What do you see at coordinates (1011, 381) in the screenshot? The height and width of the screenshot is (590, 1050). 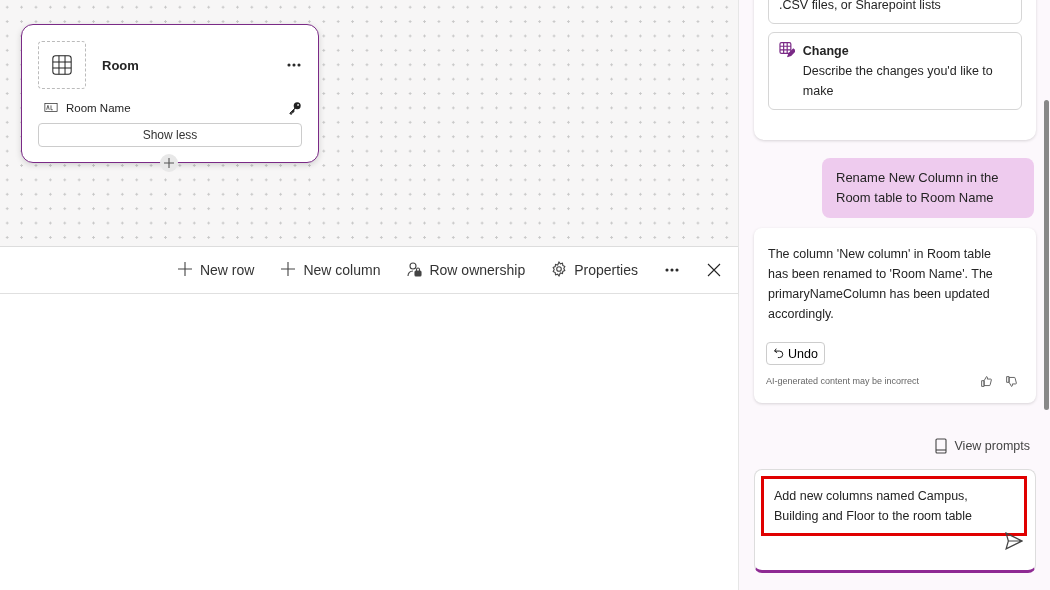 I see `thumbs-down-icon` at bounding box center [1011, 381].